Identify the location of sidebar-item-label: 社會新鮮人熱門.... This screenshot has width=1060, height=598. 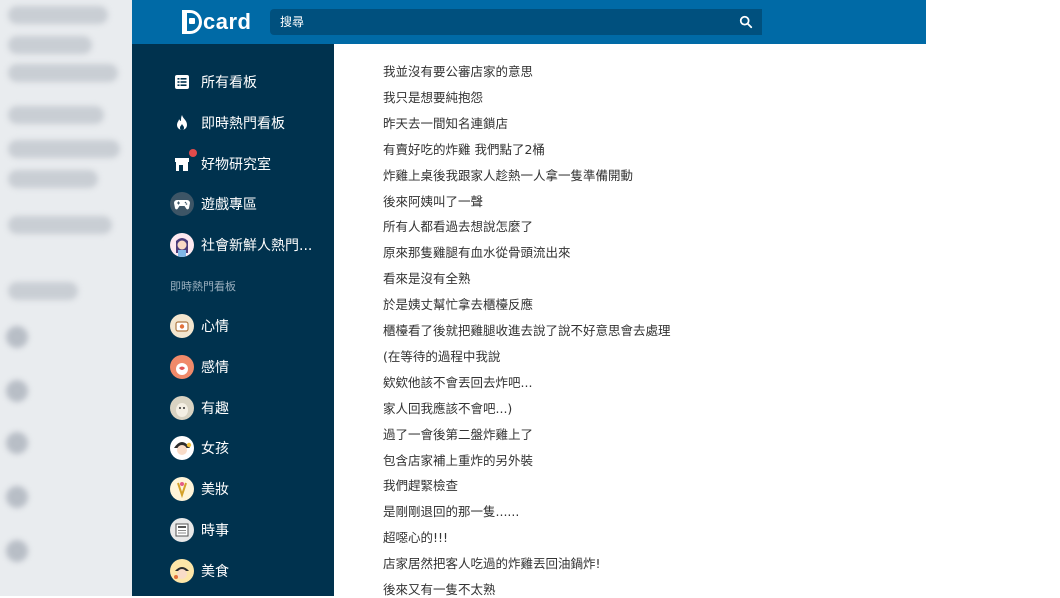
(257, 246).